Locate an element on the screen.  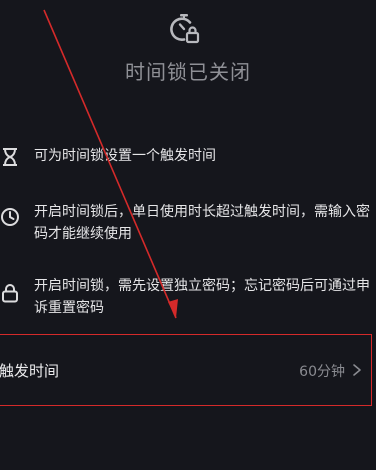
info-item-usage-limit: 开启时间锁后，单日使用时长超过触发时间，需输入密码才能继续使用 is located at coordinates (188, 224).